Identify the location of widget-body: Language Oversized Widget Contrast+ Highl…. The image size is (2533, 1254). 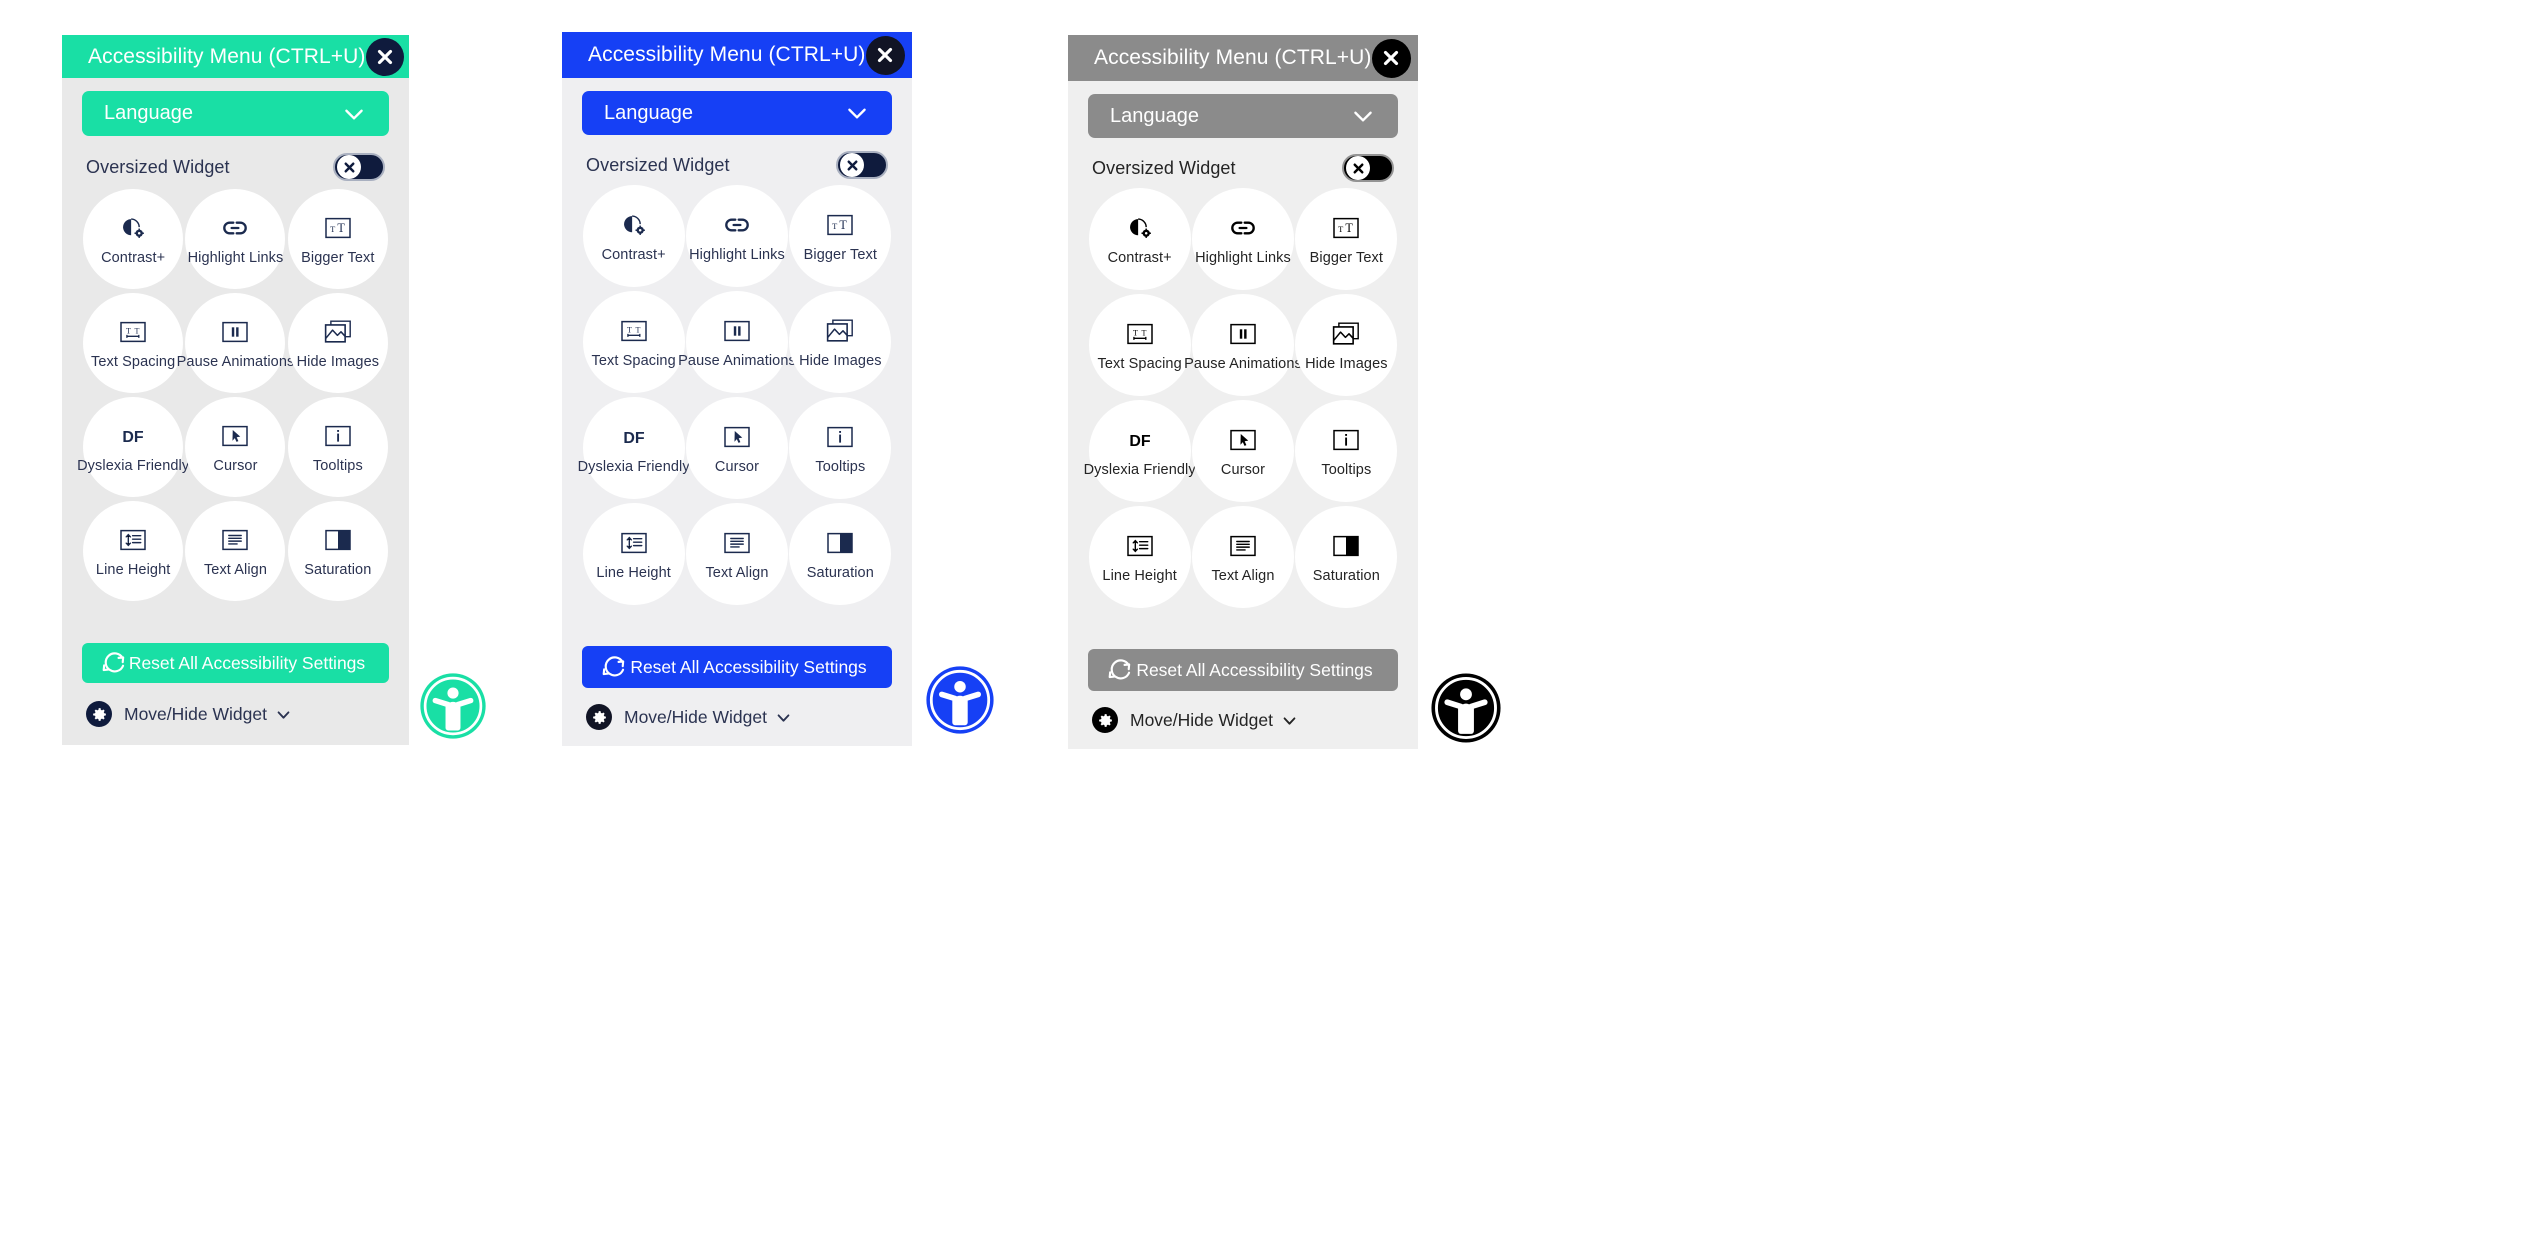
(1243, 415).